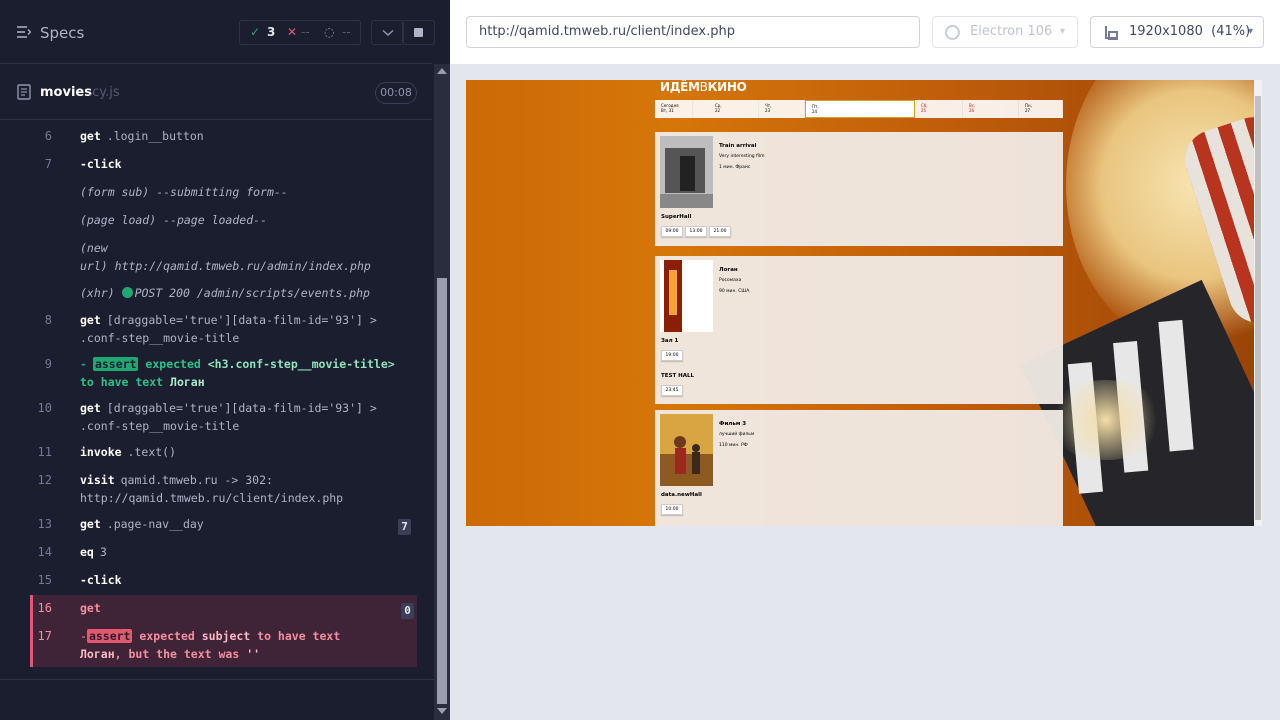 This screenshot has width=1280, height=720. I want to click on browser-selector: Electron 106 ▾, so click(1005, 32).